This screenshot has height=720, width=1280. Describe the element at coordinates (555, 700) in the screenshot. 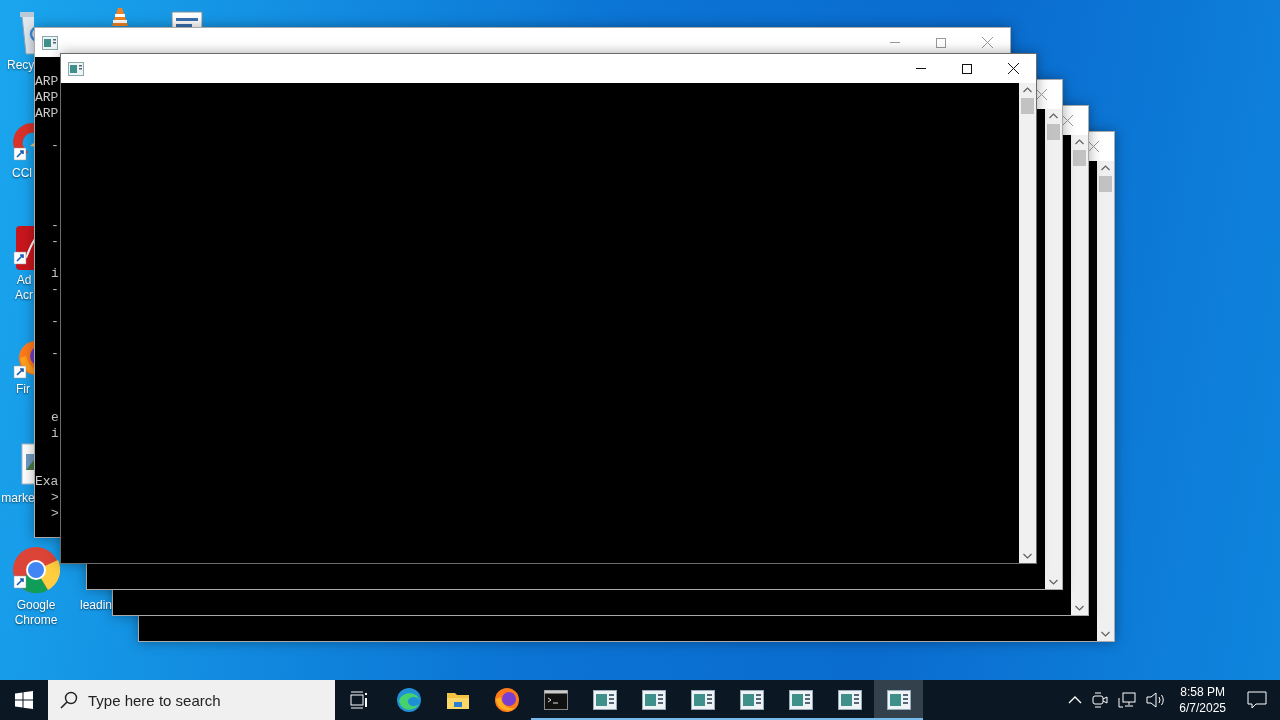

I see `terminal-icon` at that location.